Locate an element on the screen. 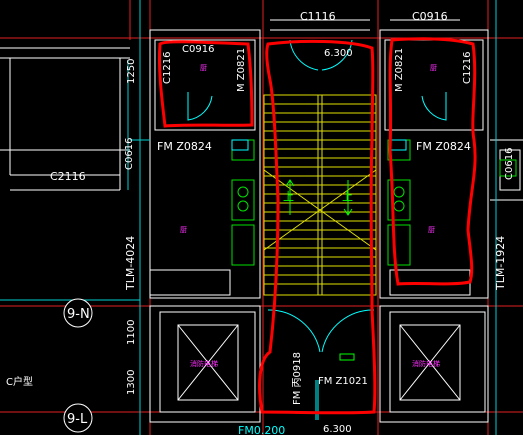 This screenshot has height=435, width=523. window-label-side-left: C1216 is located at coordinates (167, 68).